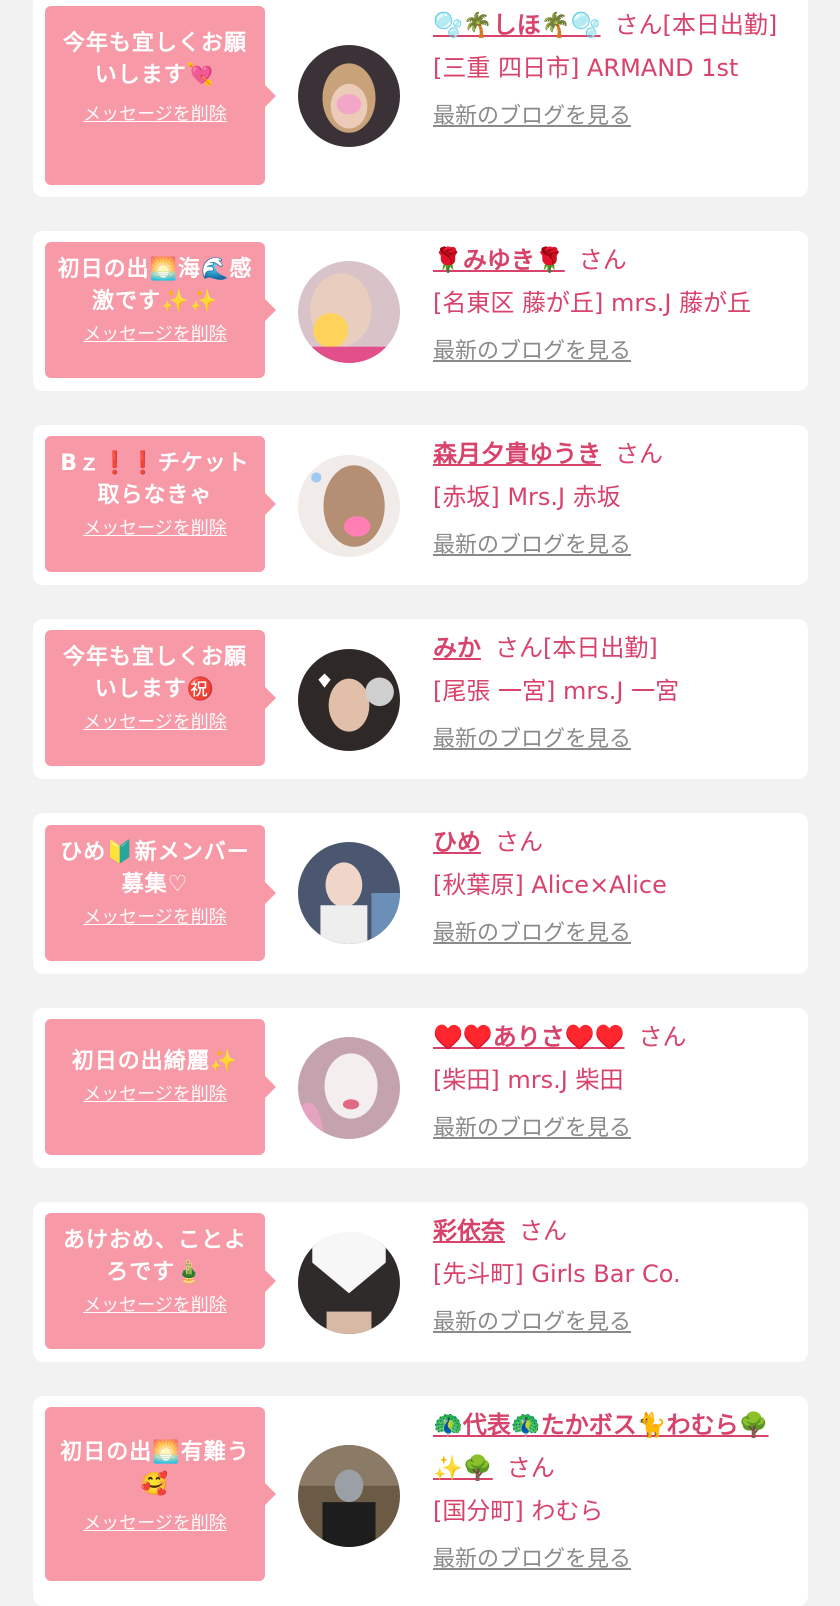  I want to click on entry-info: みか さん[本日出勤] [尾張 一宮] mrs.J 一宮 最新のブログを見る, so click(613, 694).